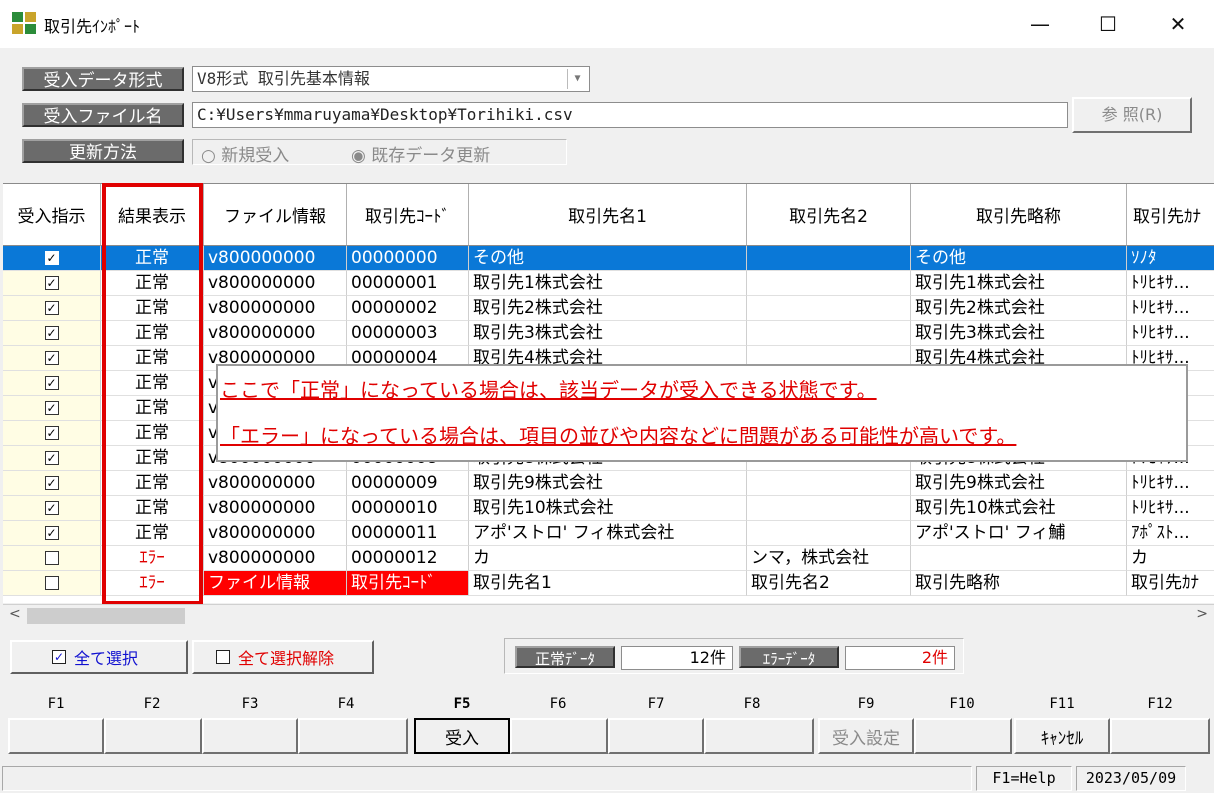 The width and height of the screenshot is (1214, 793). Describe the element at coordinates (608, 558) in the screenshot. I see `table-row: ｴﾗｰ v800000000 00000012 カンマ，株式会社カ` at that location.